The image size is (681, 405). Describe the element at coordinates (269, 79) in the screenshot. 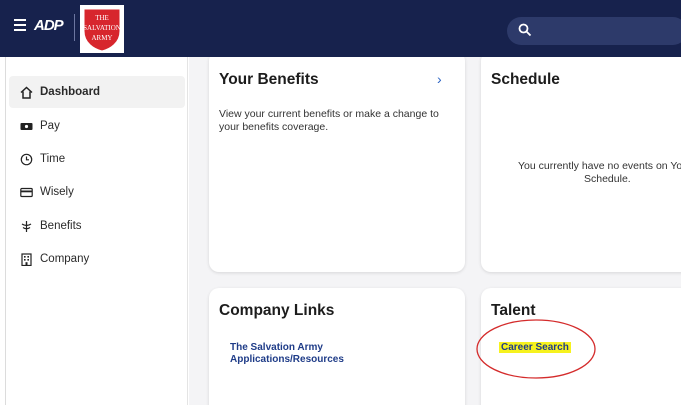

I see `card-title: Your Benefits` at that location.